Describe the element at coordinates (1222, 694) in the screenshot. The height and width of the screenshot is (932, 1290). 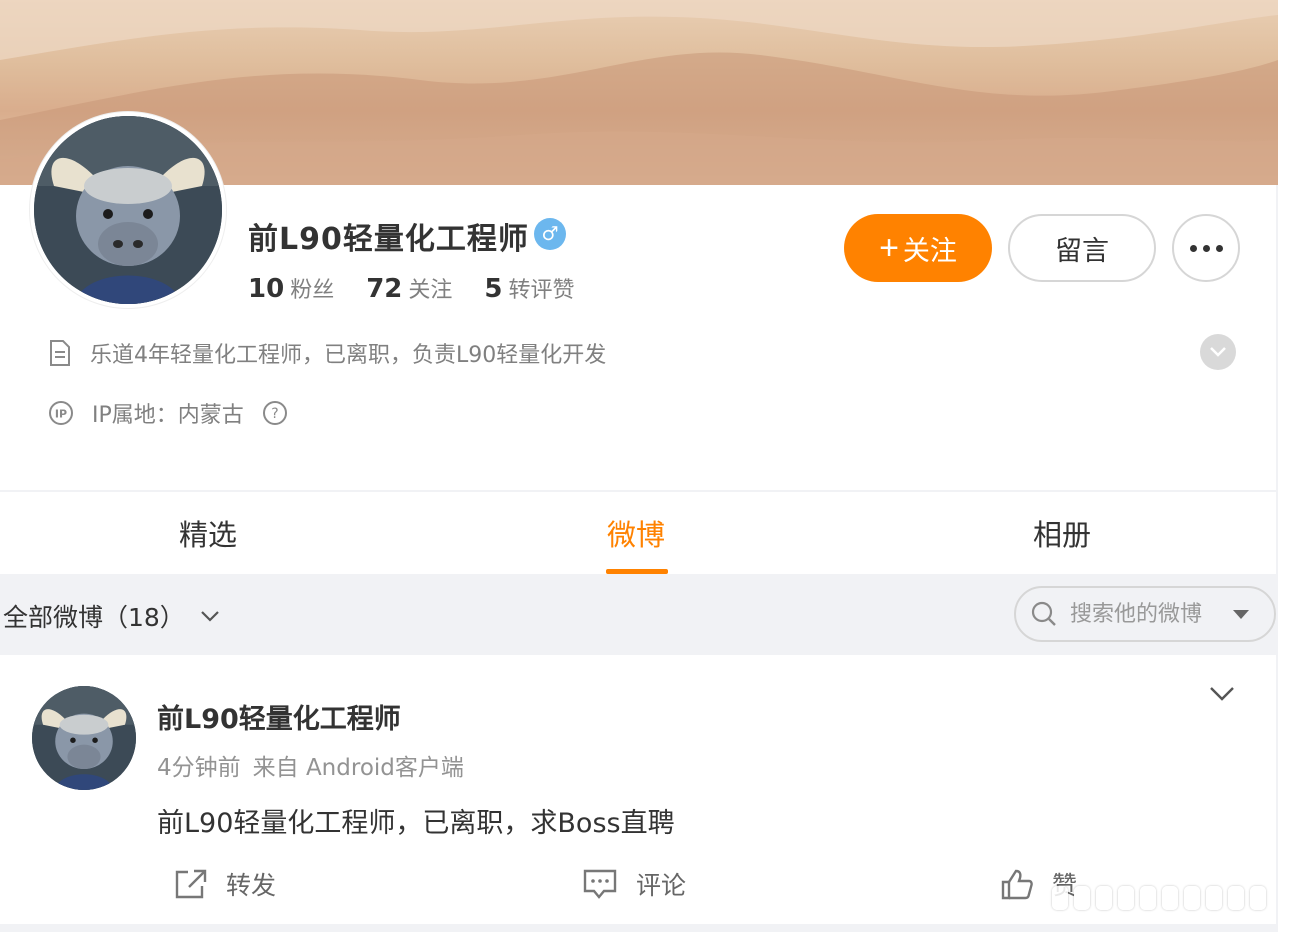
I see `post-menu-chevron-icon` at that location.